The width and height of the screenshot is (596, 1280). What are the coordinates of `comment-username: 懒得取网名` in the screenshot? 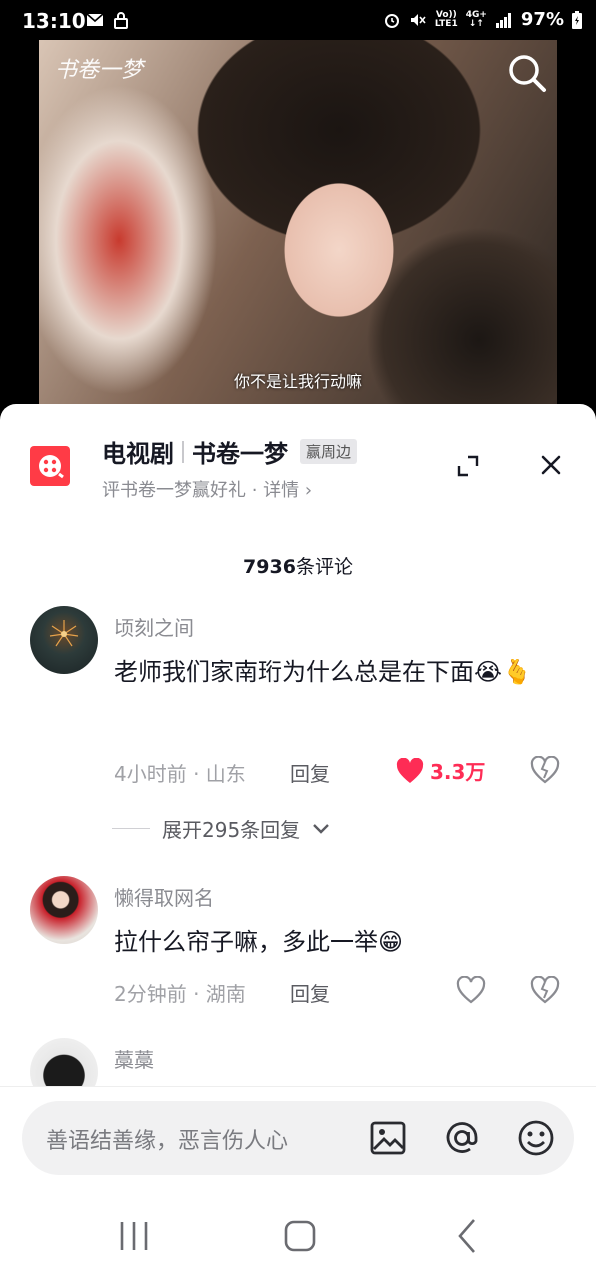 It's located at (164, 896).